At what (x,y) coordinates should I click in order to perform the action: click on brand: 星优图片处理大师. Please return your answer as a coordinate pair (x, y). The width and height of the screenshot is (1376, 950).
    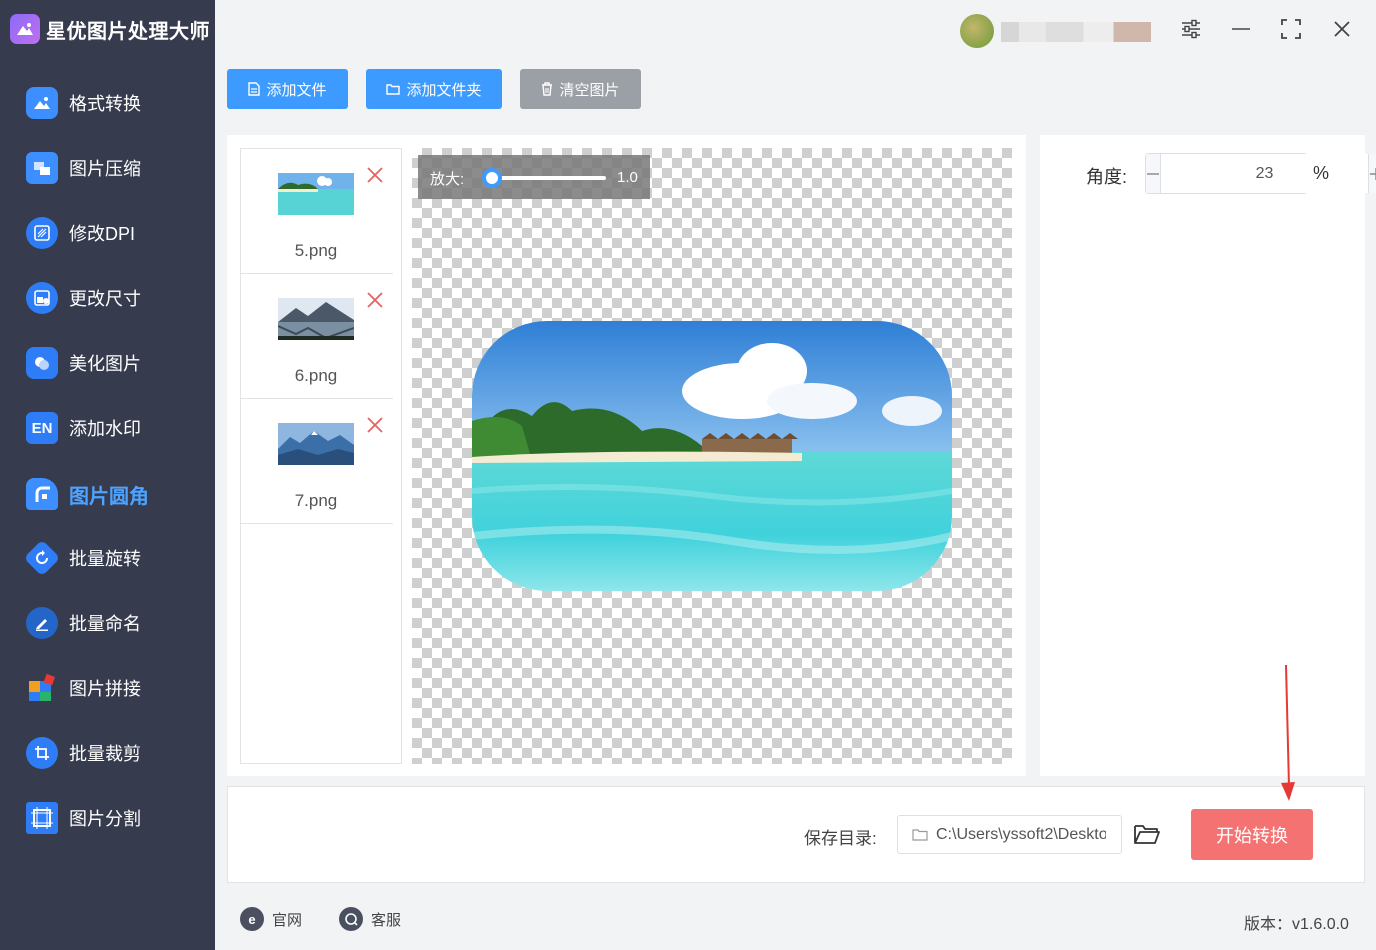
    Looking at the image, I should click on (107, 29).